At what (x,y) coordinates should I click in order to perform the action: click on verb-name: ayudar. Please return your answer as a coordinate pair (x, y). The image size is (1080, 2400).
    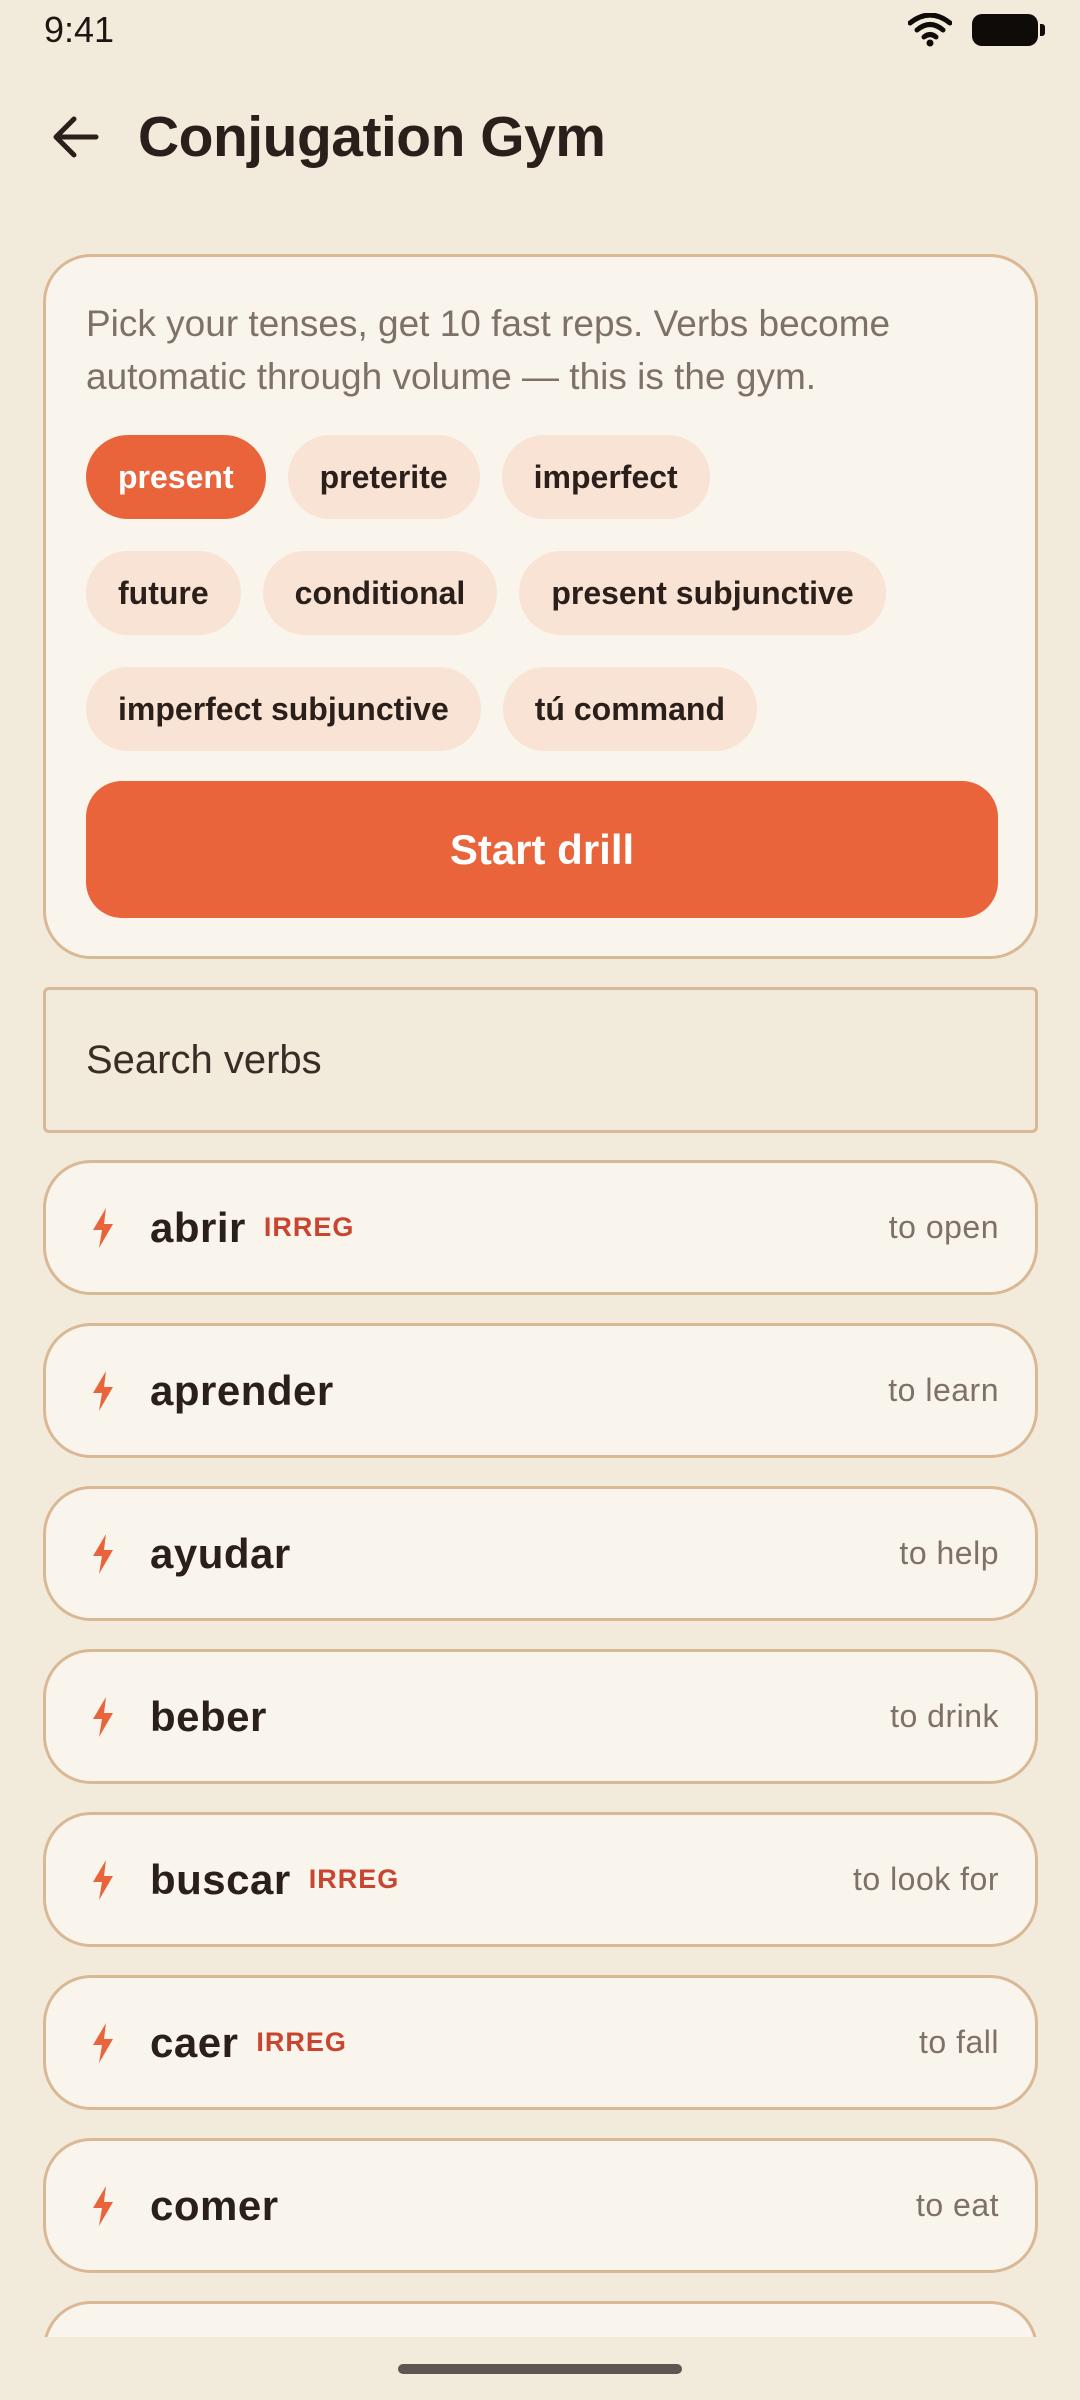
    Looking at the image, I should click on (220, 1553).